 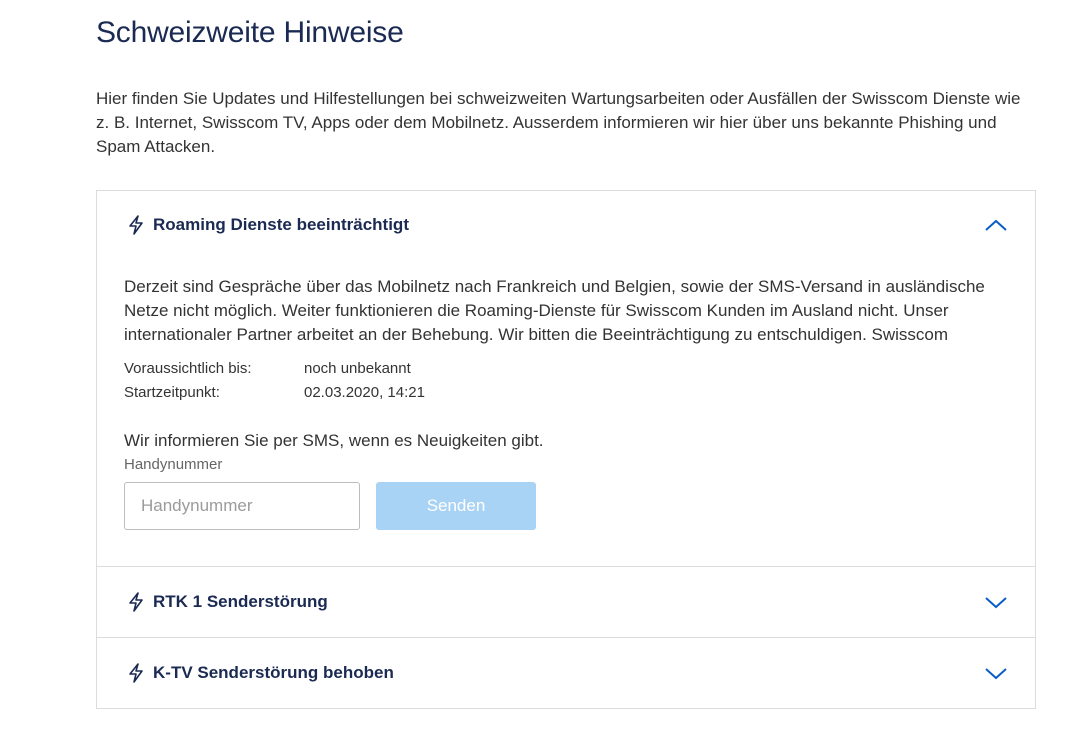 I want to click on accordion-item-rtk1: RTK 1 Senderstörung, so click(x=566, y=601).